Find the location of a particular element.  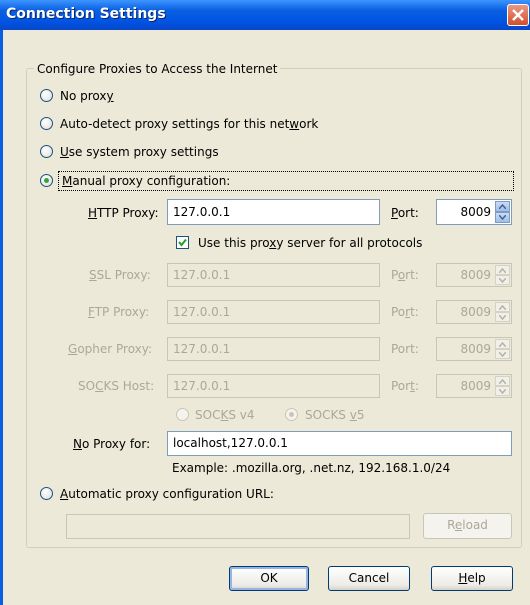

gopher-port-spinner: 8009 is located at coordinates (474, 349).